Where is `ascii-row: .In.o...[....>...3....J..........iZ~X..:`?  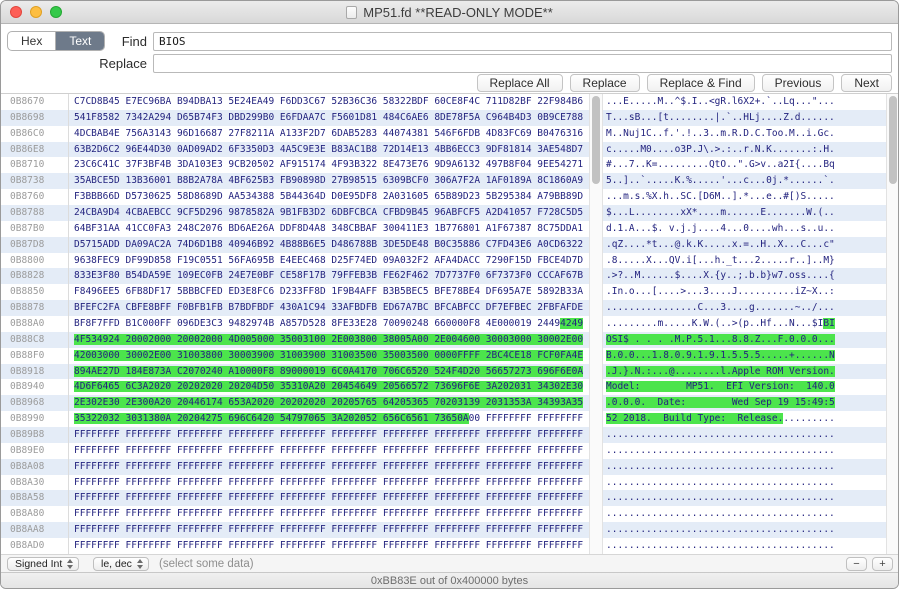 ascii-row: .In.o...[....>...3....J..........iZ~X..: is located at coordinates (744, 292).